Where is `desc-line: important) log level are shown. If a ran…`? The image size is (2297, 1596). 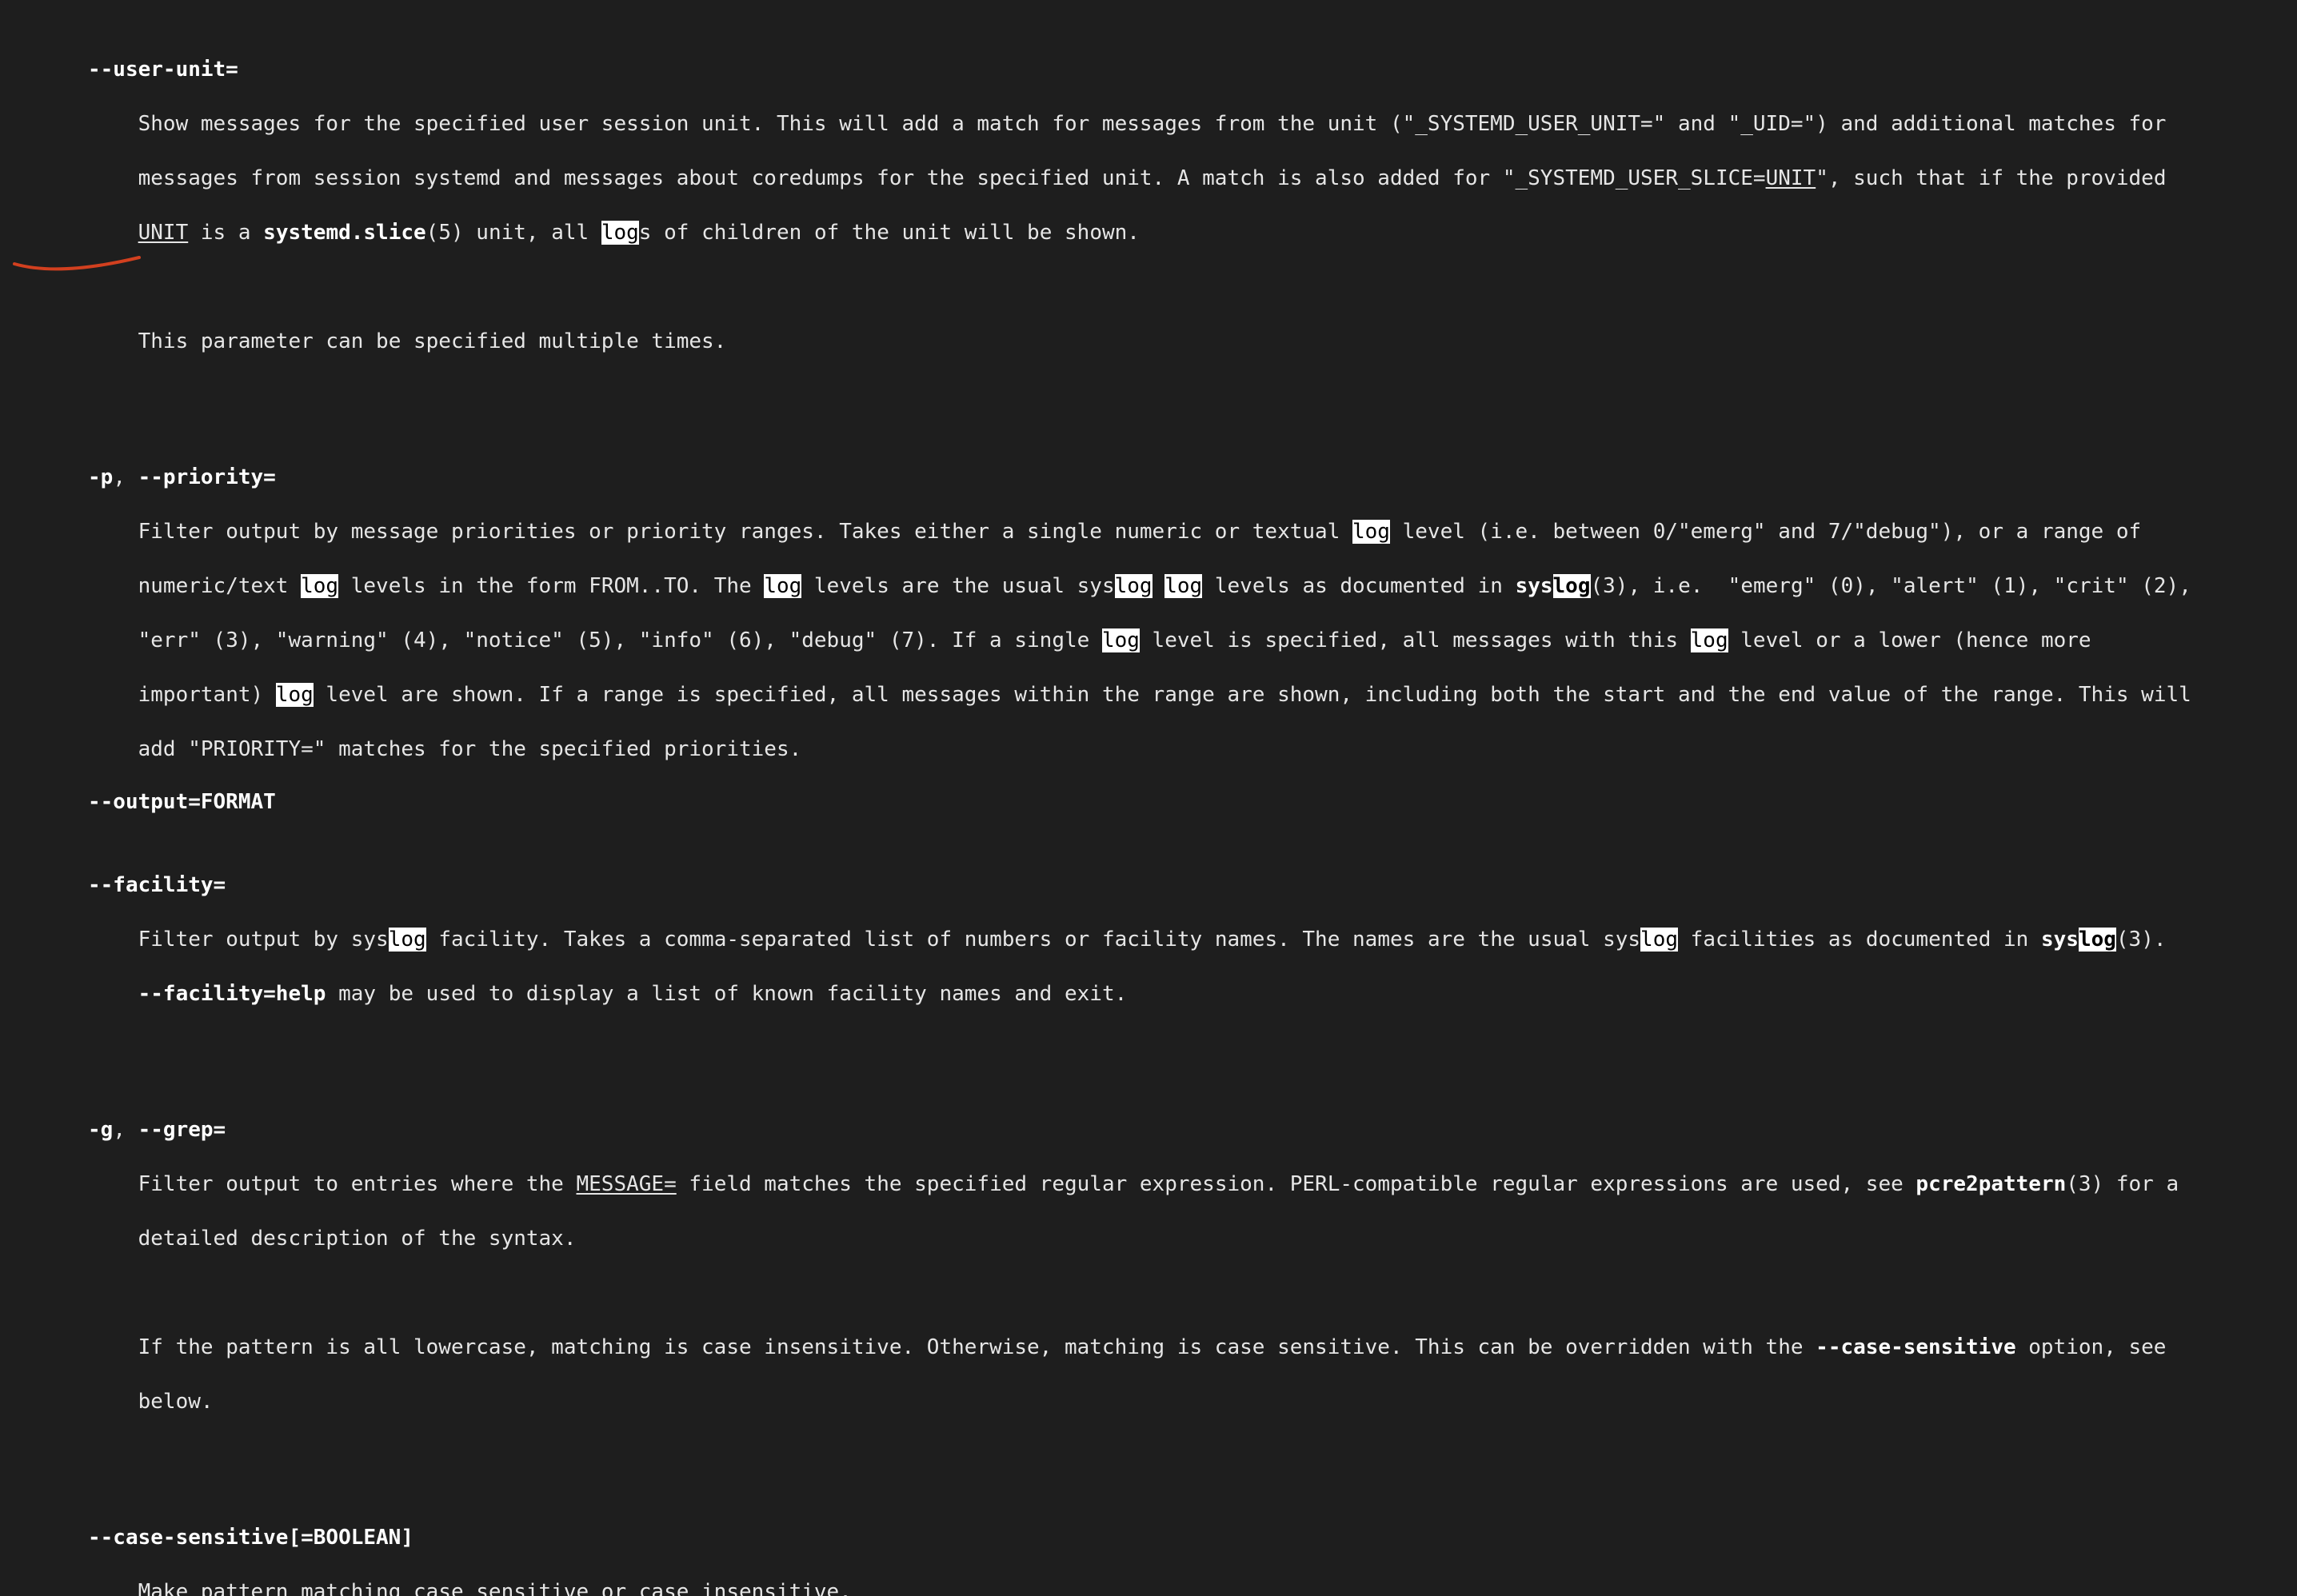
desc-line: important) log level are shown. If a ran… is located at coordinates (1164, 695).